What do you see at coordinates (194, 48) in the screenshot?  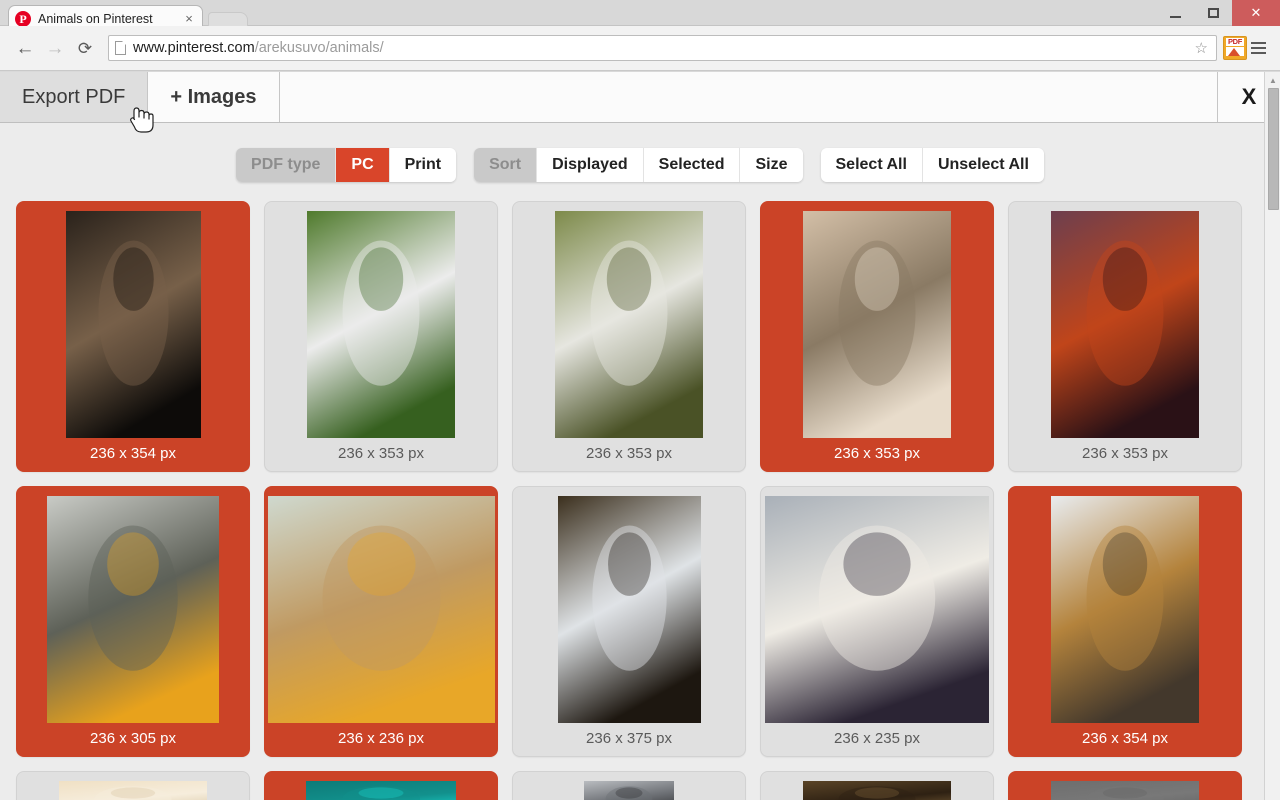 I see `url-host: www.pinterest.com` at bounding box center [194, 48].